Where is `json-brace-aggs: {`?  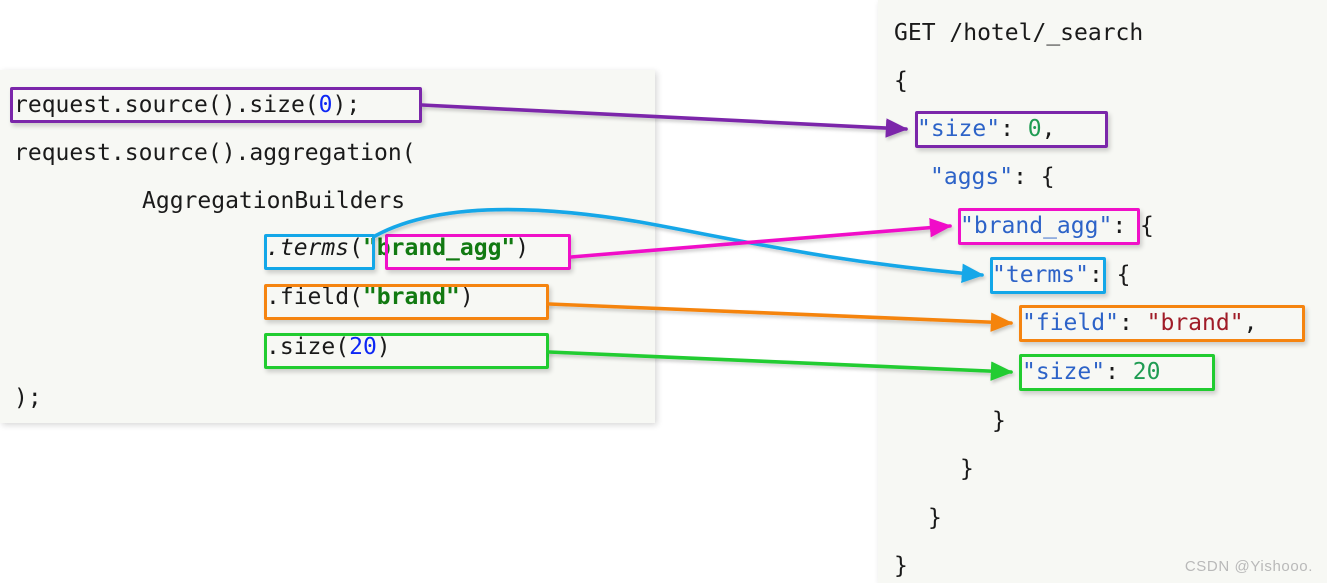
json-brace-aggs: { is located at coordinates (1047, 177).